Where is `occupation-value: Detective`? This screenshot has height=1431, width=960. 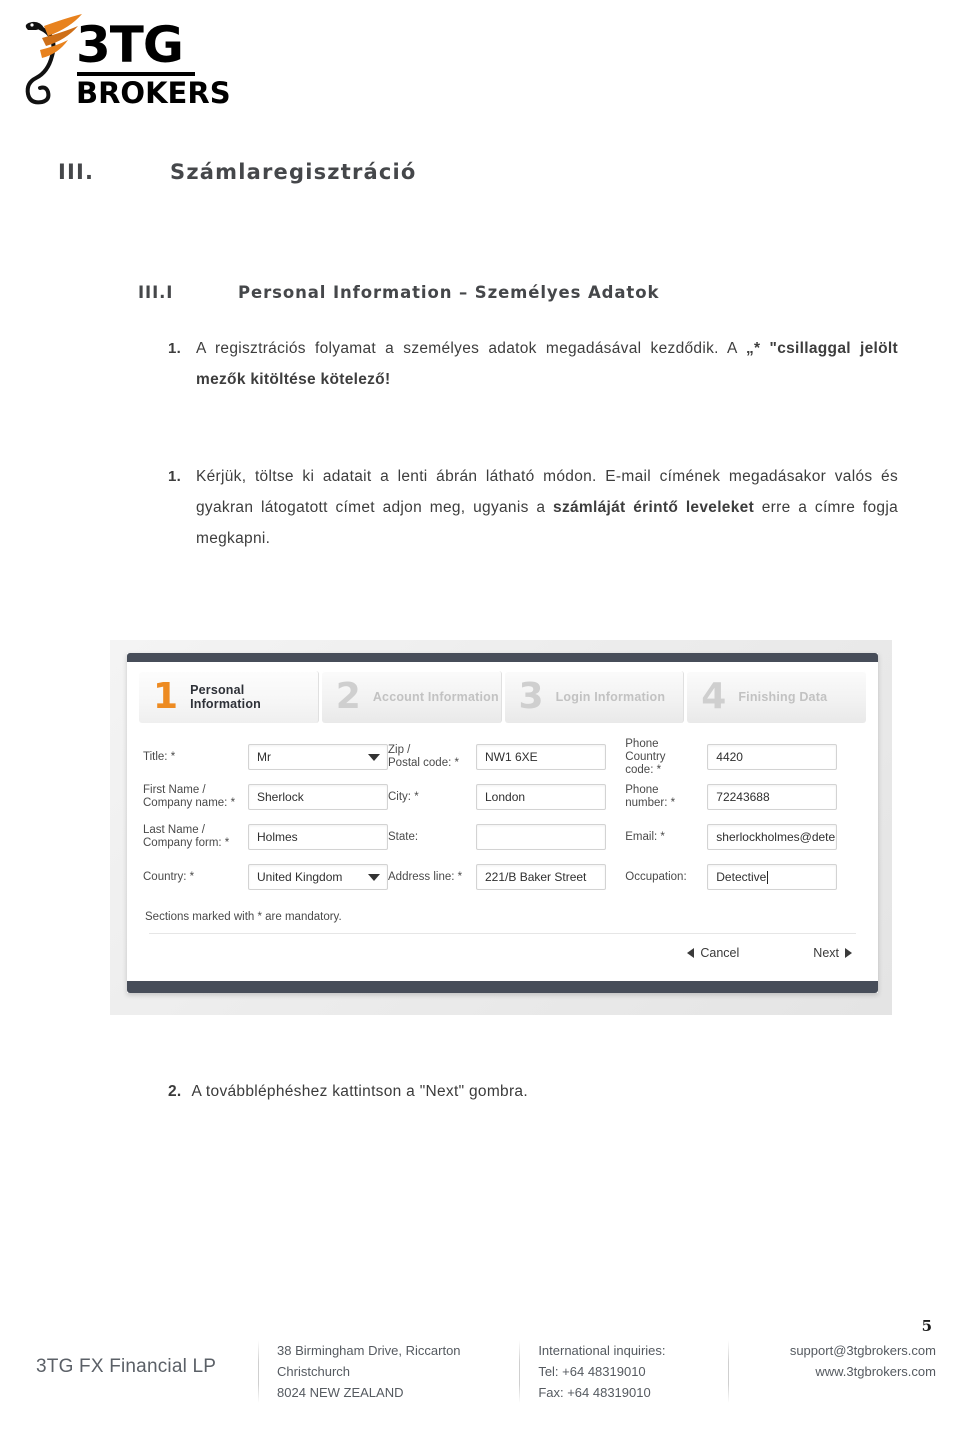 occupation-value: Detective is located at coordinates (741, 877).